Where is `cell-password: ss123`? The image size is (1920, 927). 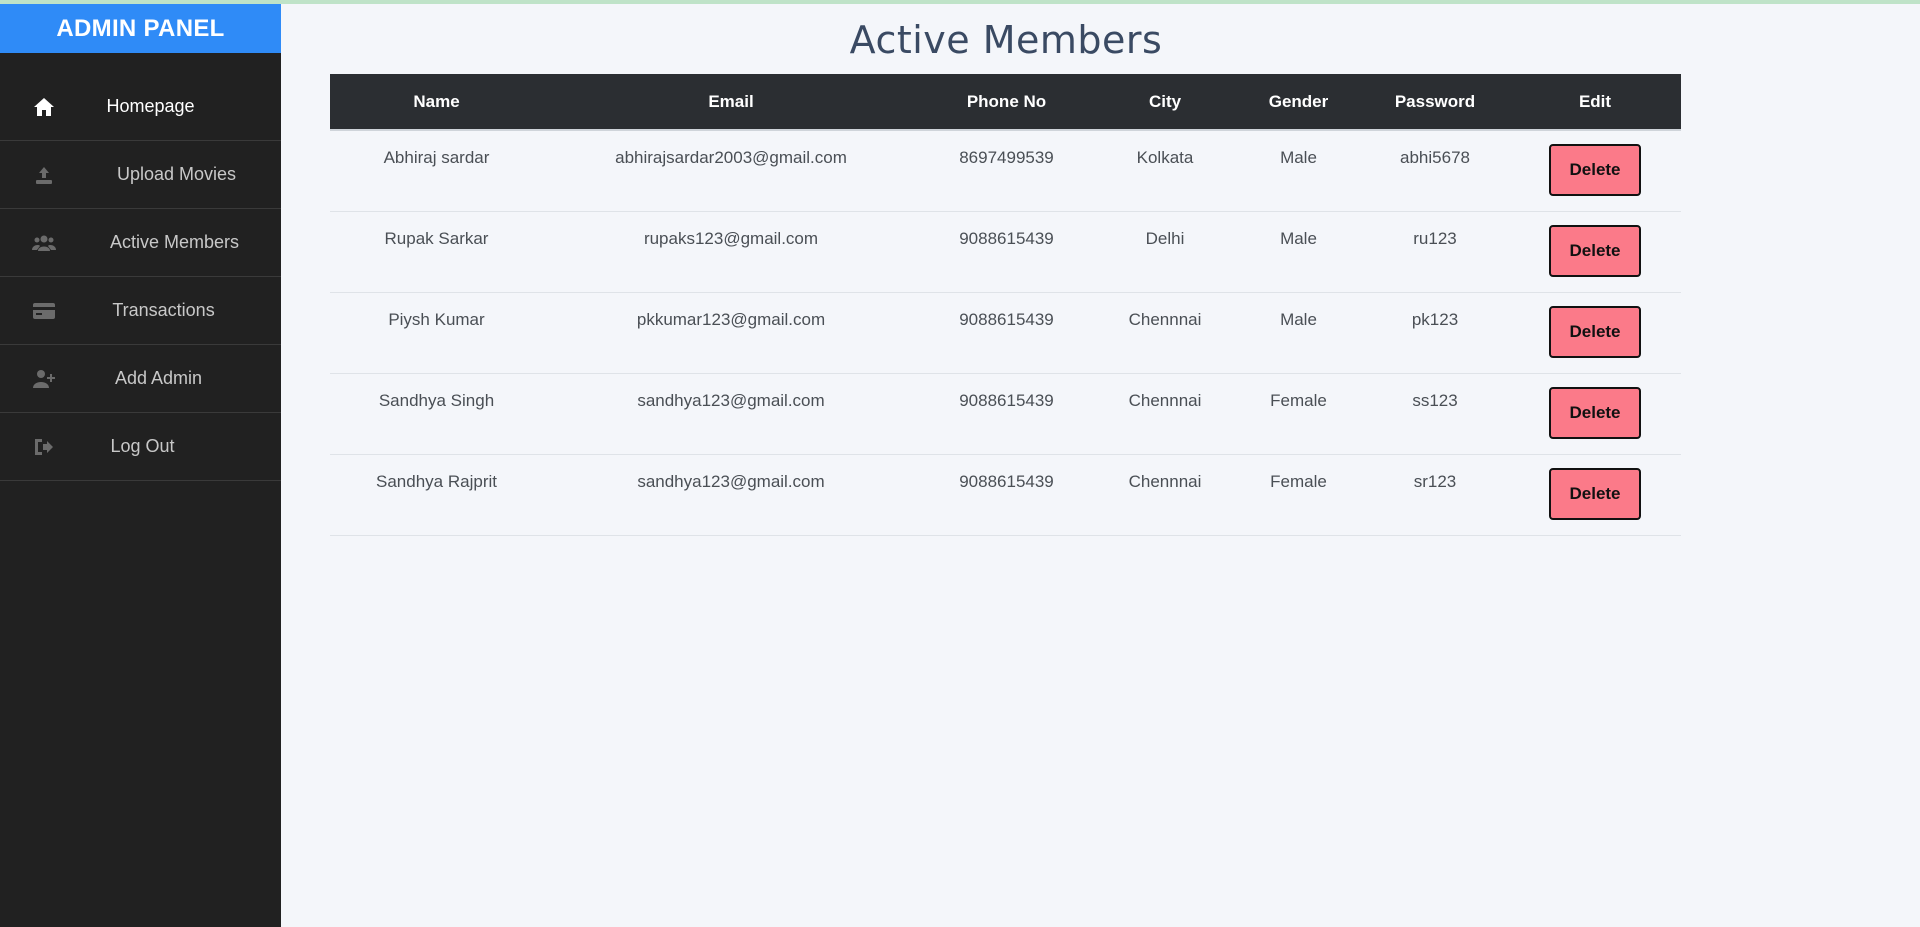
cell-password: ss123 is located at coordinates (1435, 414).